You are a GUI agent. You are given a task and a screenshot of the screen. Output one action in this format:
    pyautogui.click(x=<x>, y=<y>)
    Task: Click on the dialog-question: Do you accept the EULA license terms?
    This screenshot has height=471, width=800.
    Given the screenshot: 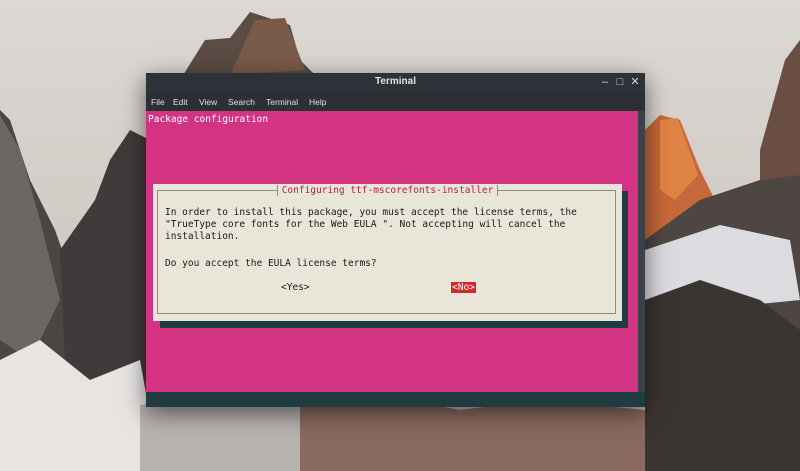 What is the action you would take?
    pyautogui.click(x=271, y=263)
    